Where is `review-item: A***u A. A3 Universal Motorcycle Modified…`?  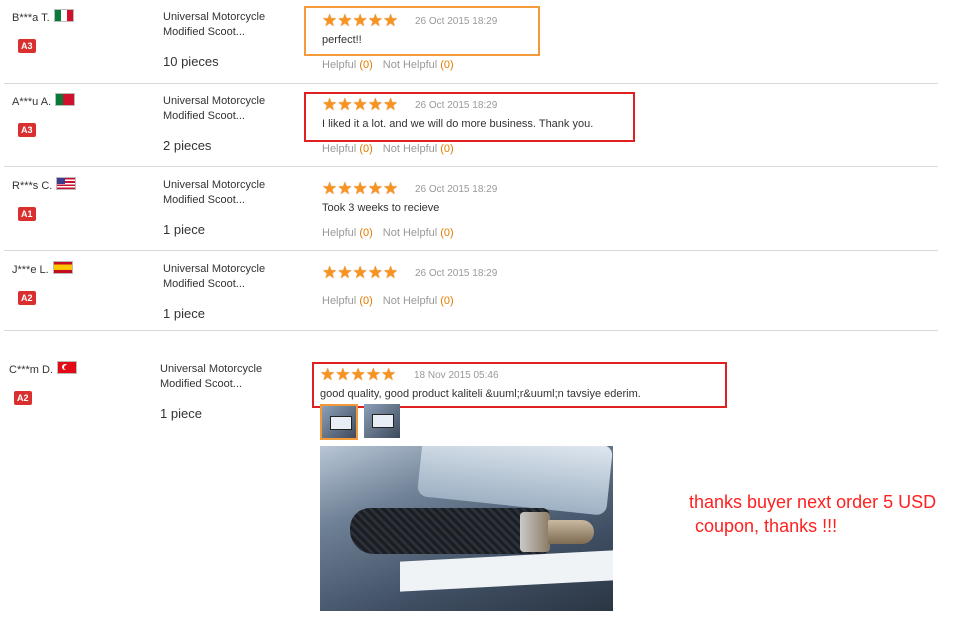 review-item: A***u A. A3 Universal Motorcycle Modified… is located at coordinates (477, 126).